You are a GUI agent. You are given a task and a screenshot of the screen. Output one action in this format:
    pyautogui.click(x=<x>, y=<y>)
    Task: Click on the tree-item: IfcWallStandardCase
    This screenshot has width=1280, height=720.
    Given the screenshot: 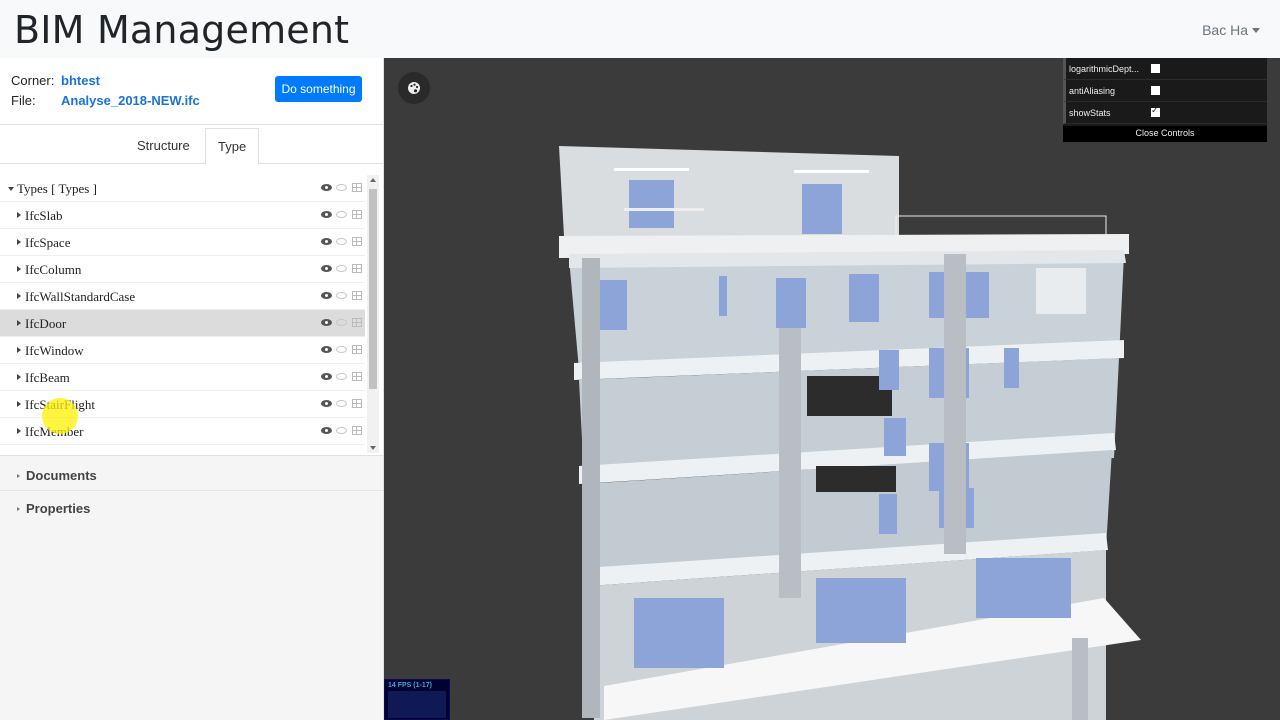 What is the action you would take?
    pyautogui.click(x=182, y=296)
    